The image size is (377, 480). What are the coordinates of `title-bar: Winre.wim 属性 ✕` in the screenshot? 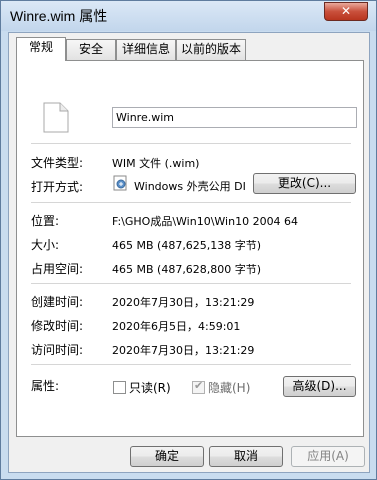 It's located at (188, 16).